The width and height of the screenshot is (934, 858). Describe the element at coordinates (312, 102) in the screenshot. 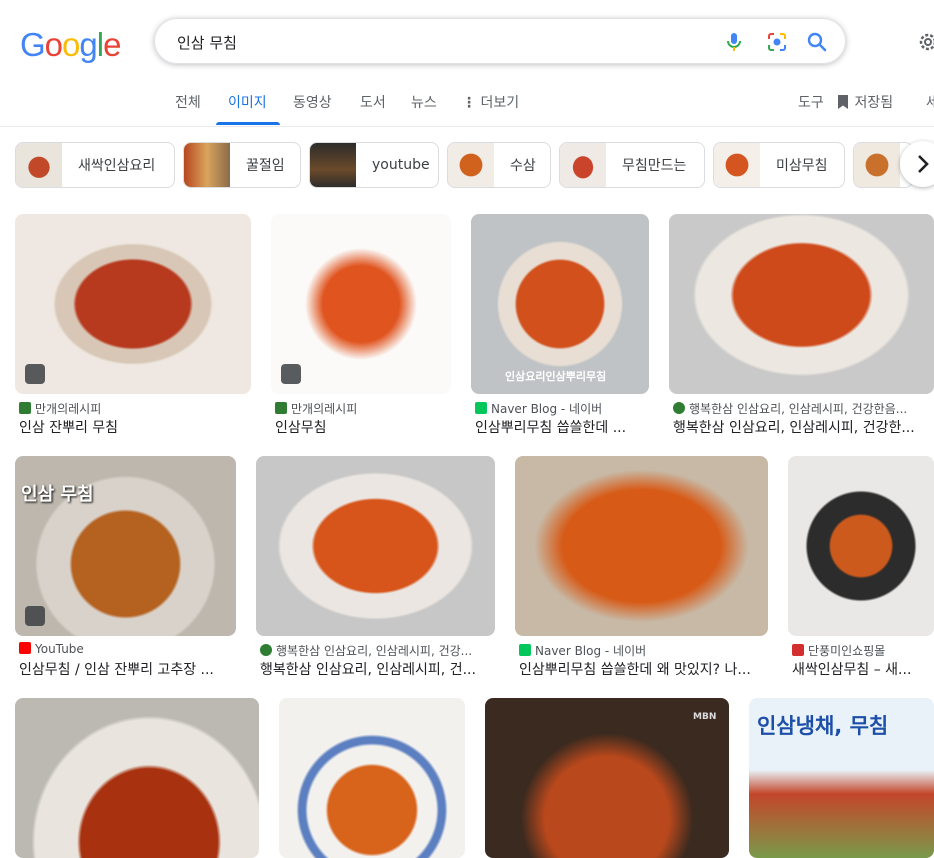

I see `tab-videos: 동영상` at that location.